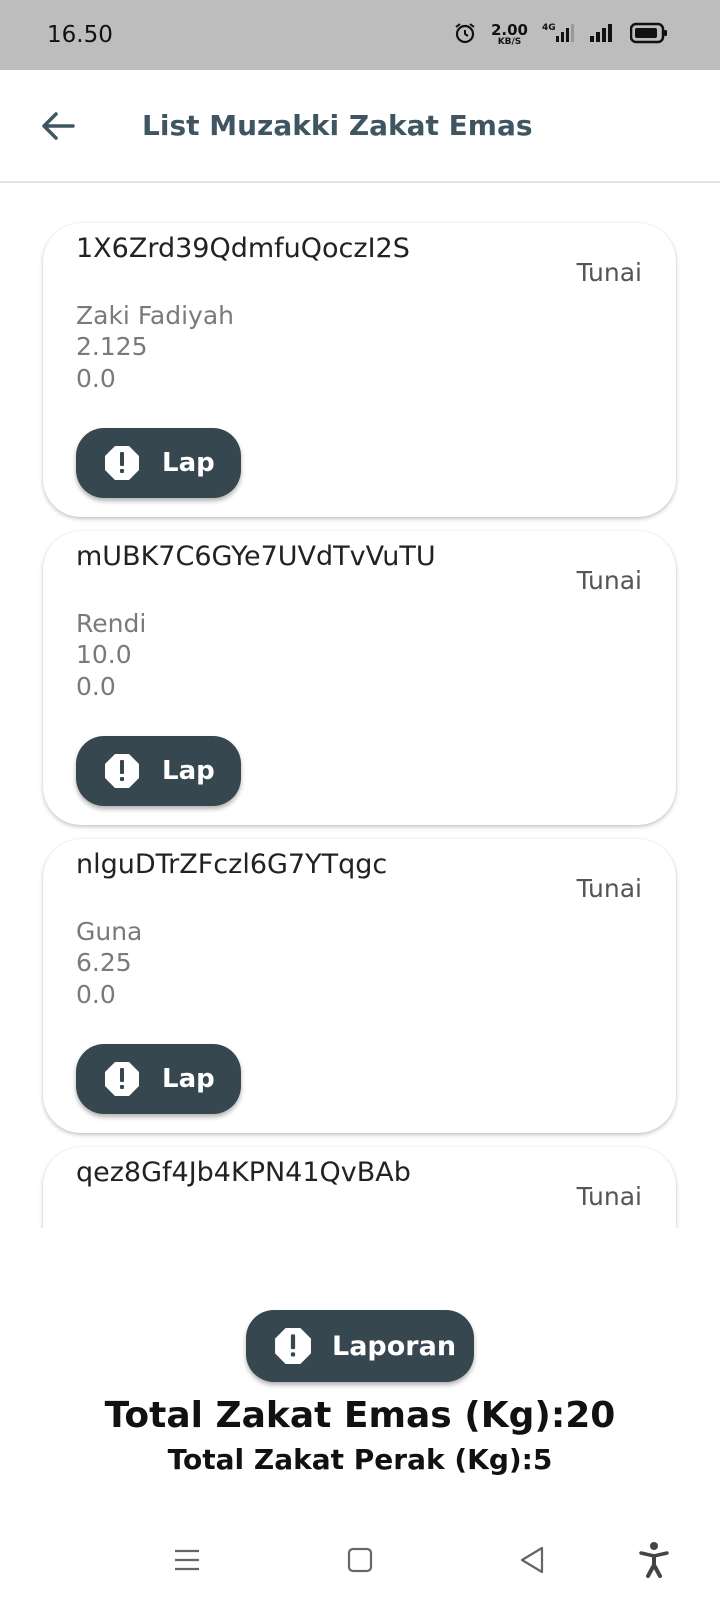 The height and width of the screenshot is (1600, 720). I want to click on app-bar: List Muzakki Zakat Emas, so click(360, 126).